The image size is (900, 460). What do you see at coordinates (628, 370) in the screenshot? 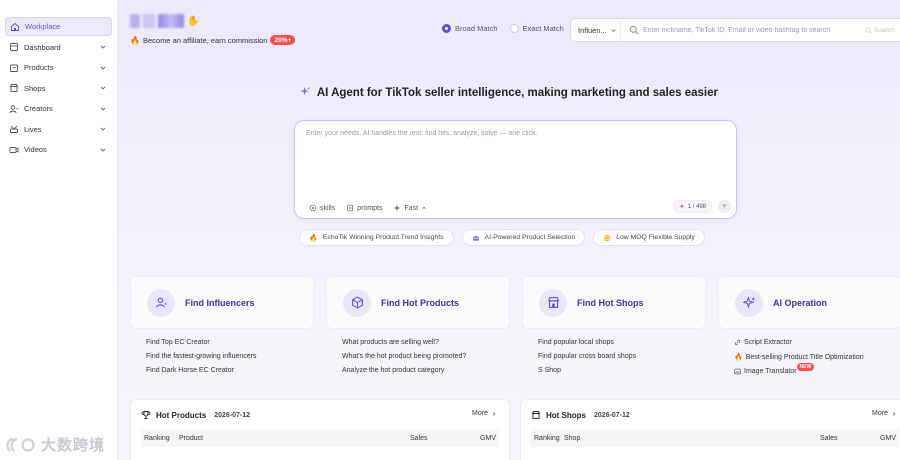
I see `quick-link: S Shop` at bounding box center [628, 370].